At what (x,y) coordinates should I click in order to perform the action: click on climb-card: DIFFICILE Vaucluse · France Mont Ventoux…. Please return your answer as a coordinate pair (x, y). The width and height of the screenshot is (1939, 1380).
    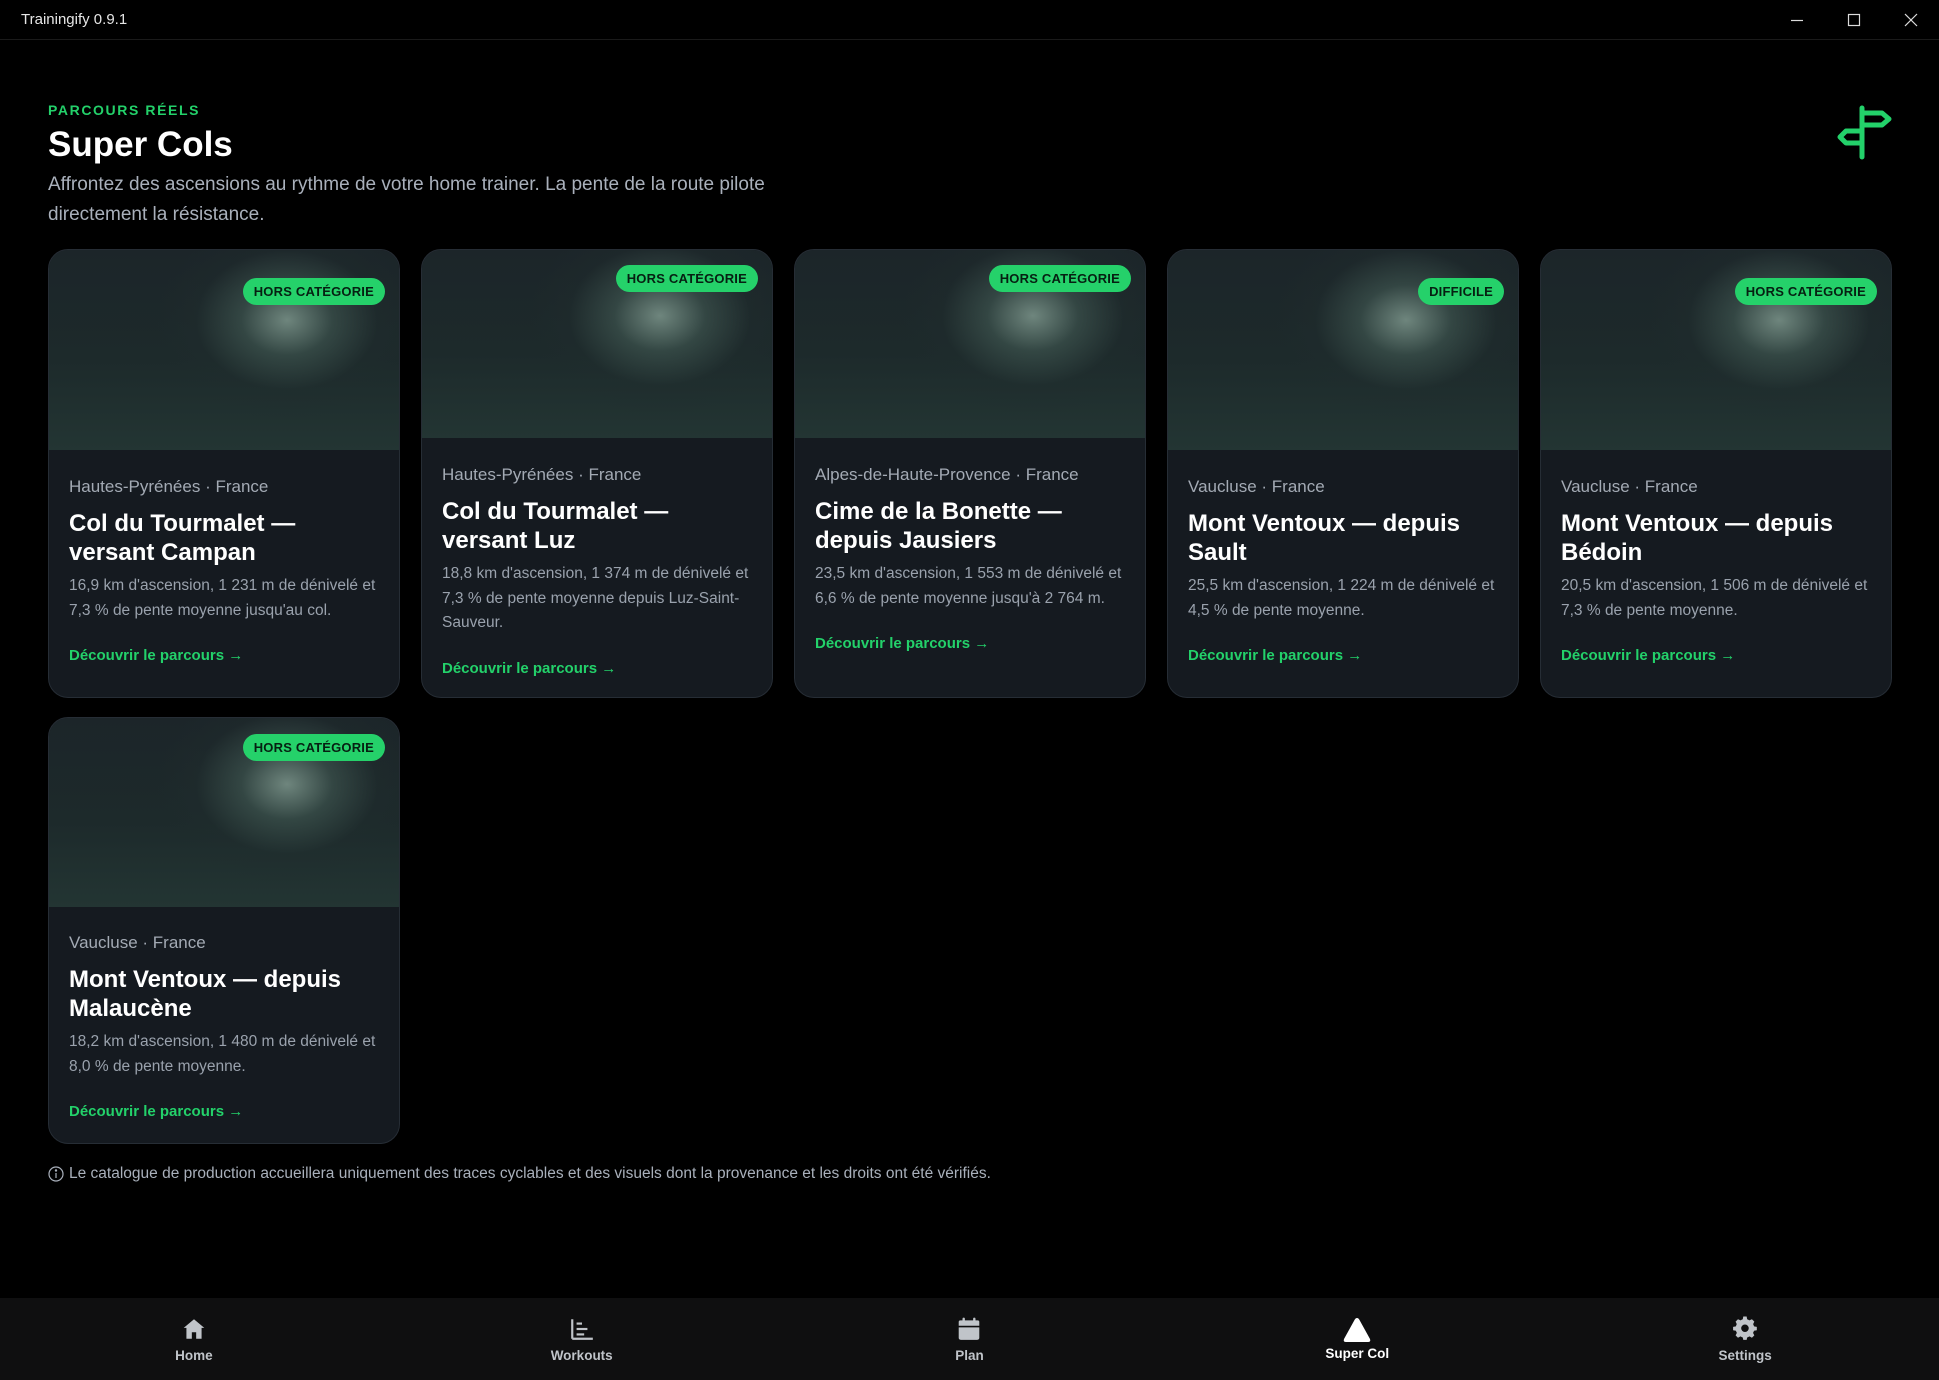
    Looking at the image, I should click on (1343, 473).